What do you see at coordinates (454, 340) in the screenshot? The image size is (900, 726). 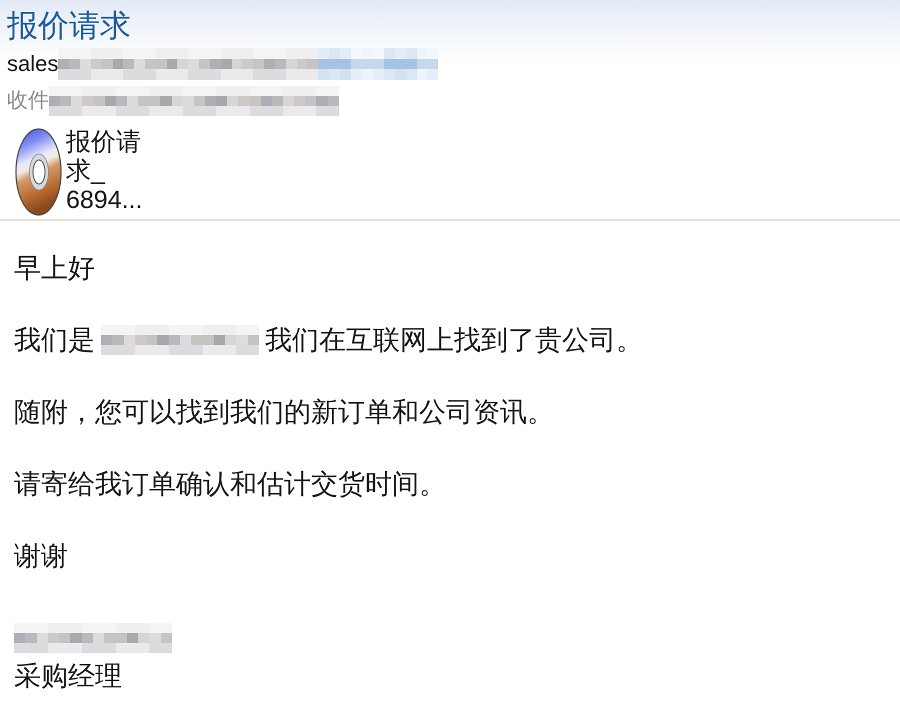 I see `body-text: 我们在互联网上找到了贵公司。` at bounding box center [454, 340].